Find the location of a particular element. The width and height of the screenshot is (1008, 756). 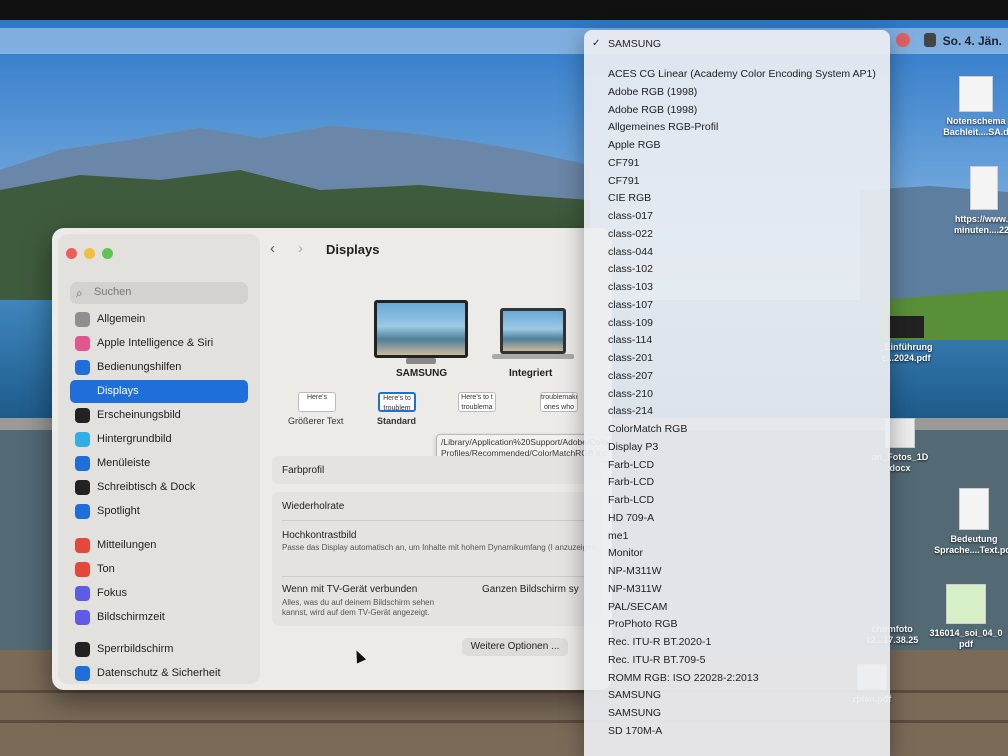

sidebar-item: Allgemein is located at coordinates (159, 319).